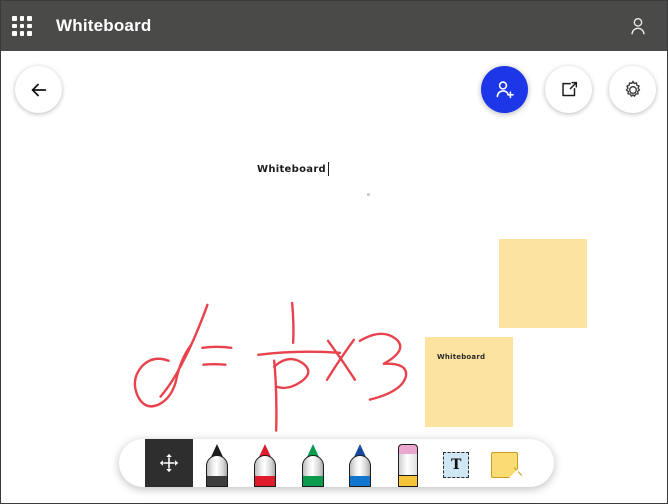 This screenshot has width=668, height=504. I want to click on sticky-note, so click(543, 283).